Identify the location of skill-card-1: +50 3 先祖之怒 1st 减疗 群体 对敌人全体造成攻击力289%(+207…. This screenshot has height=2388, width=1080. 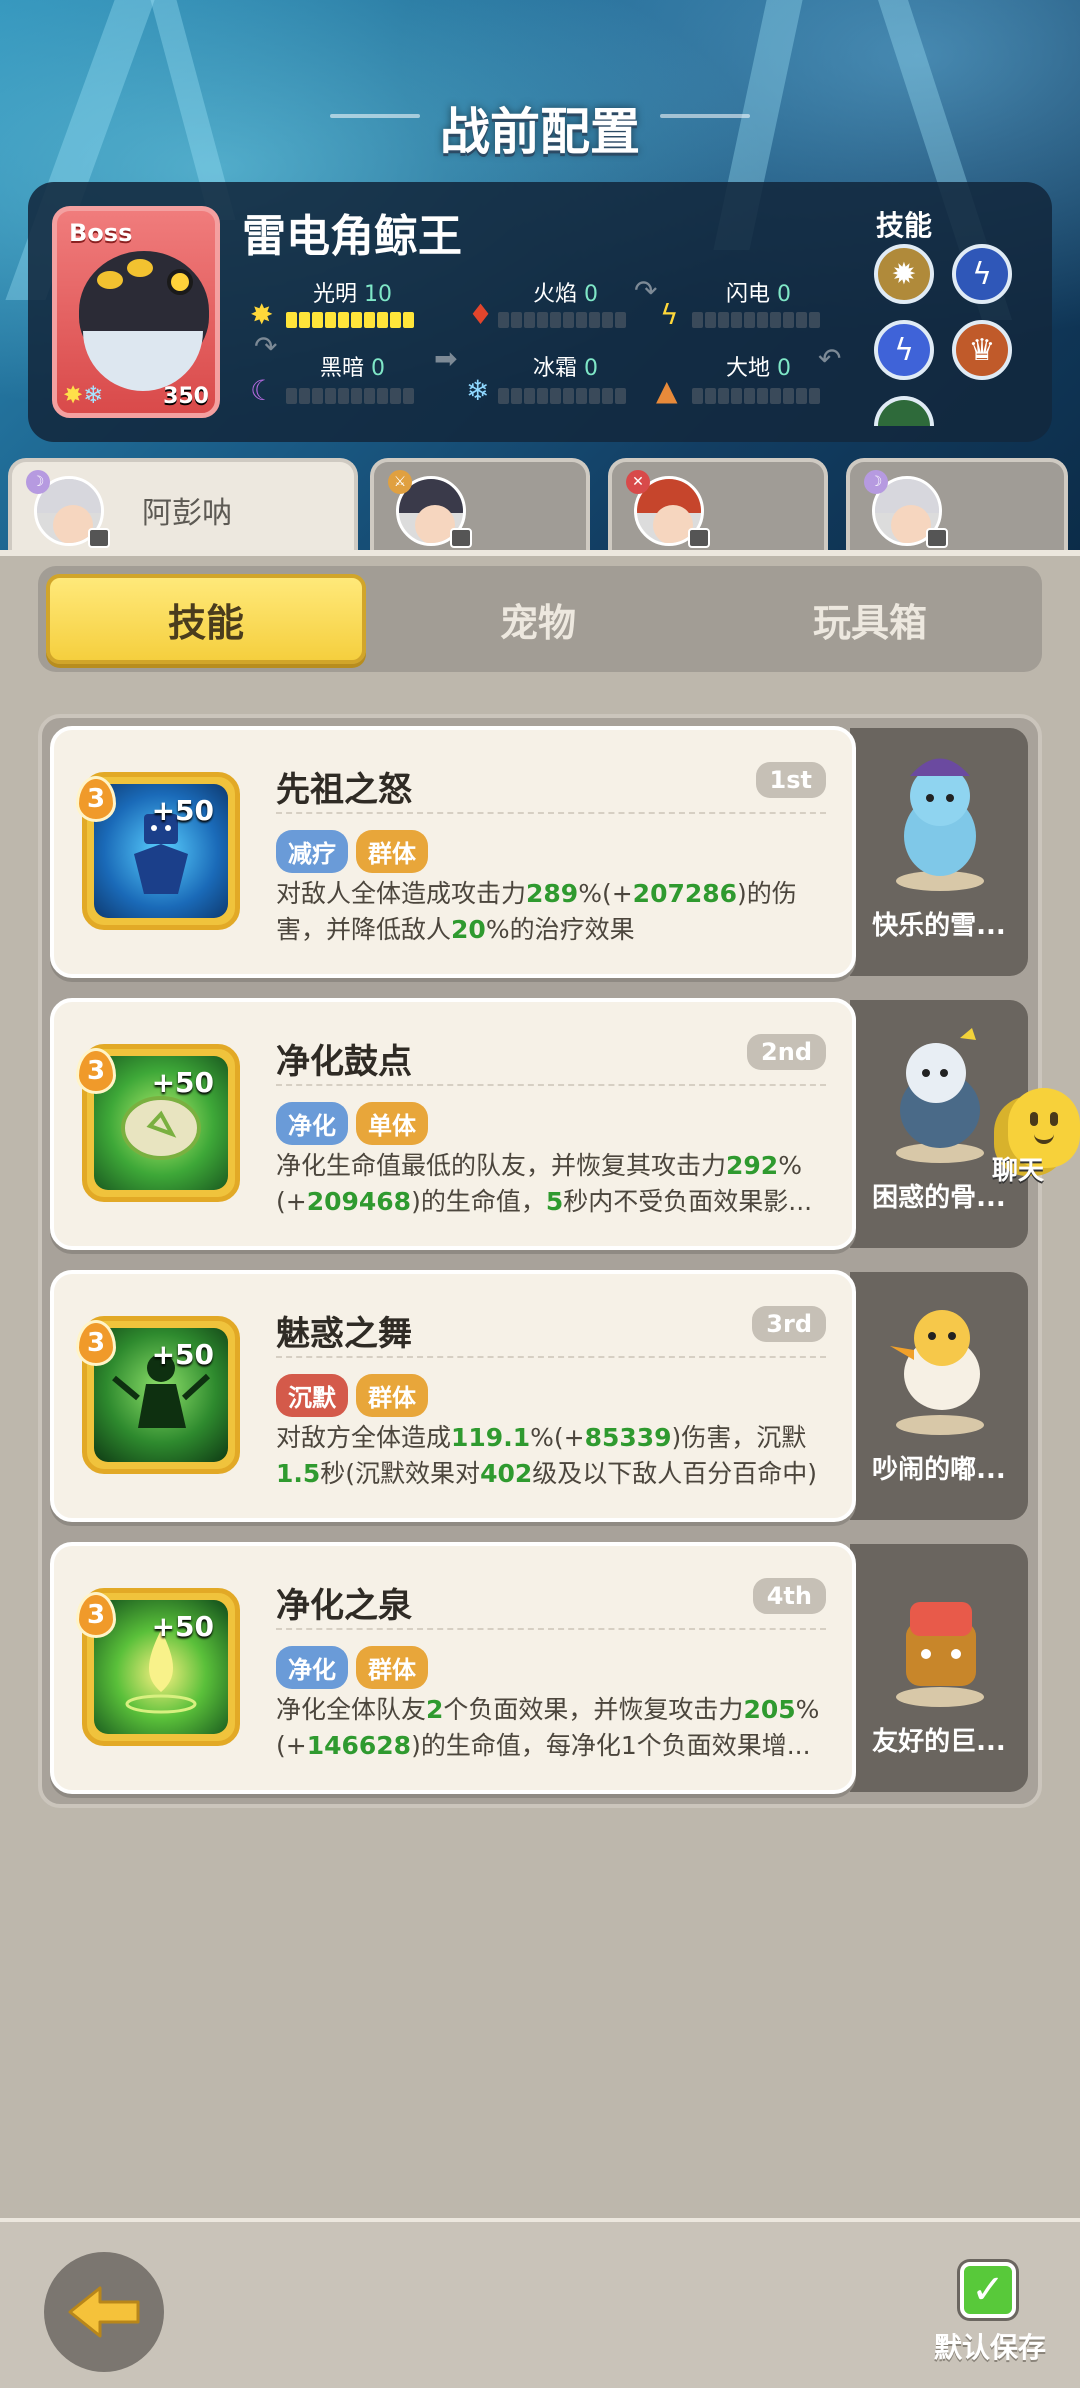
(453, 852).